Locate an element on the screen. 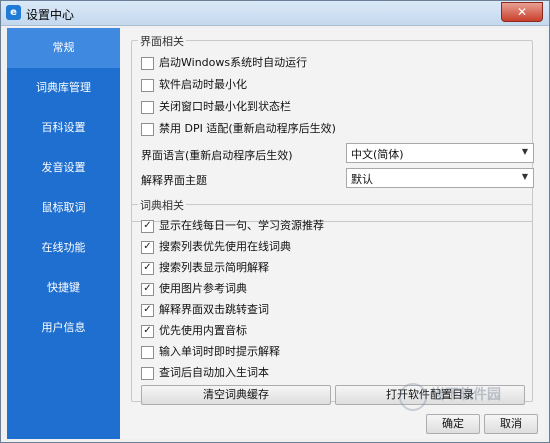 This screenshot has width=550, height=443. checkbox-label: 搜索列表优先使用在线词典 is located at coordinates (225, 246).